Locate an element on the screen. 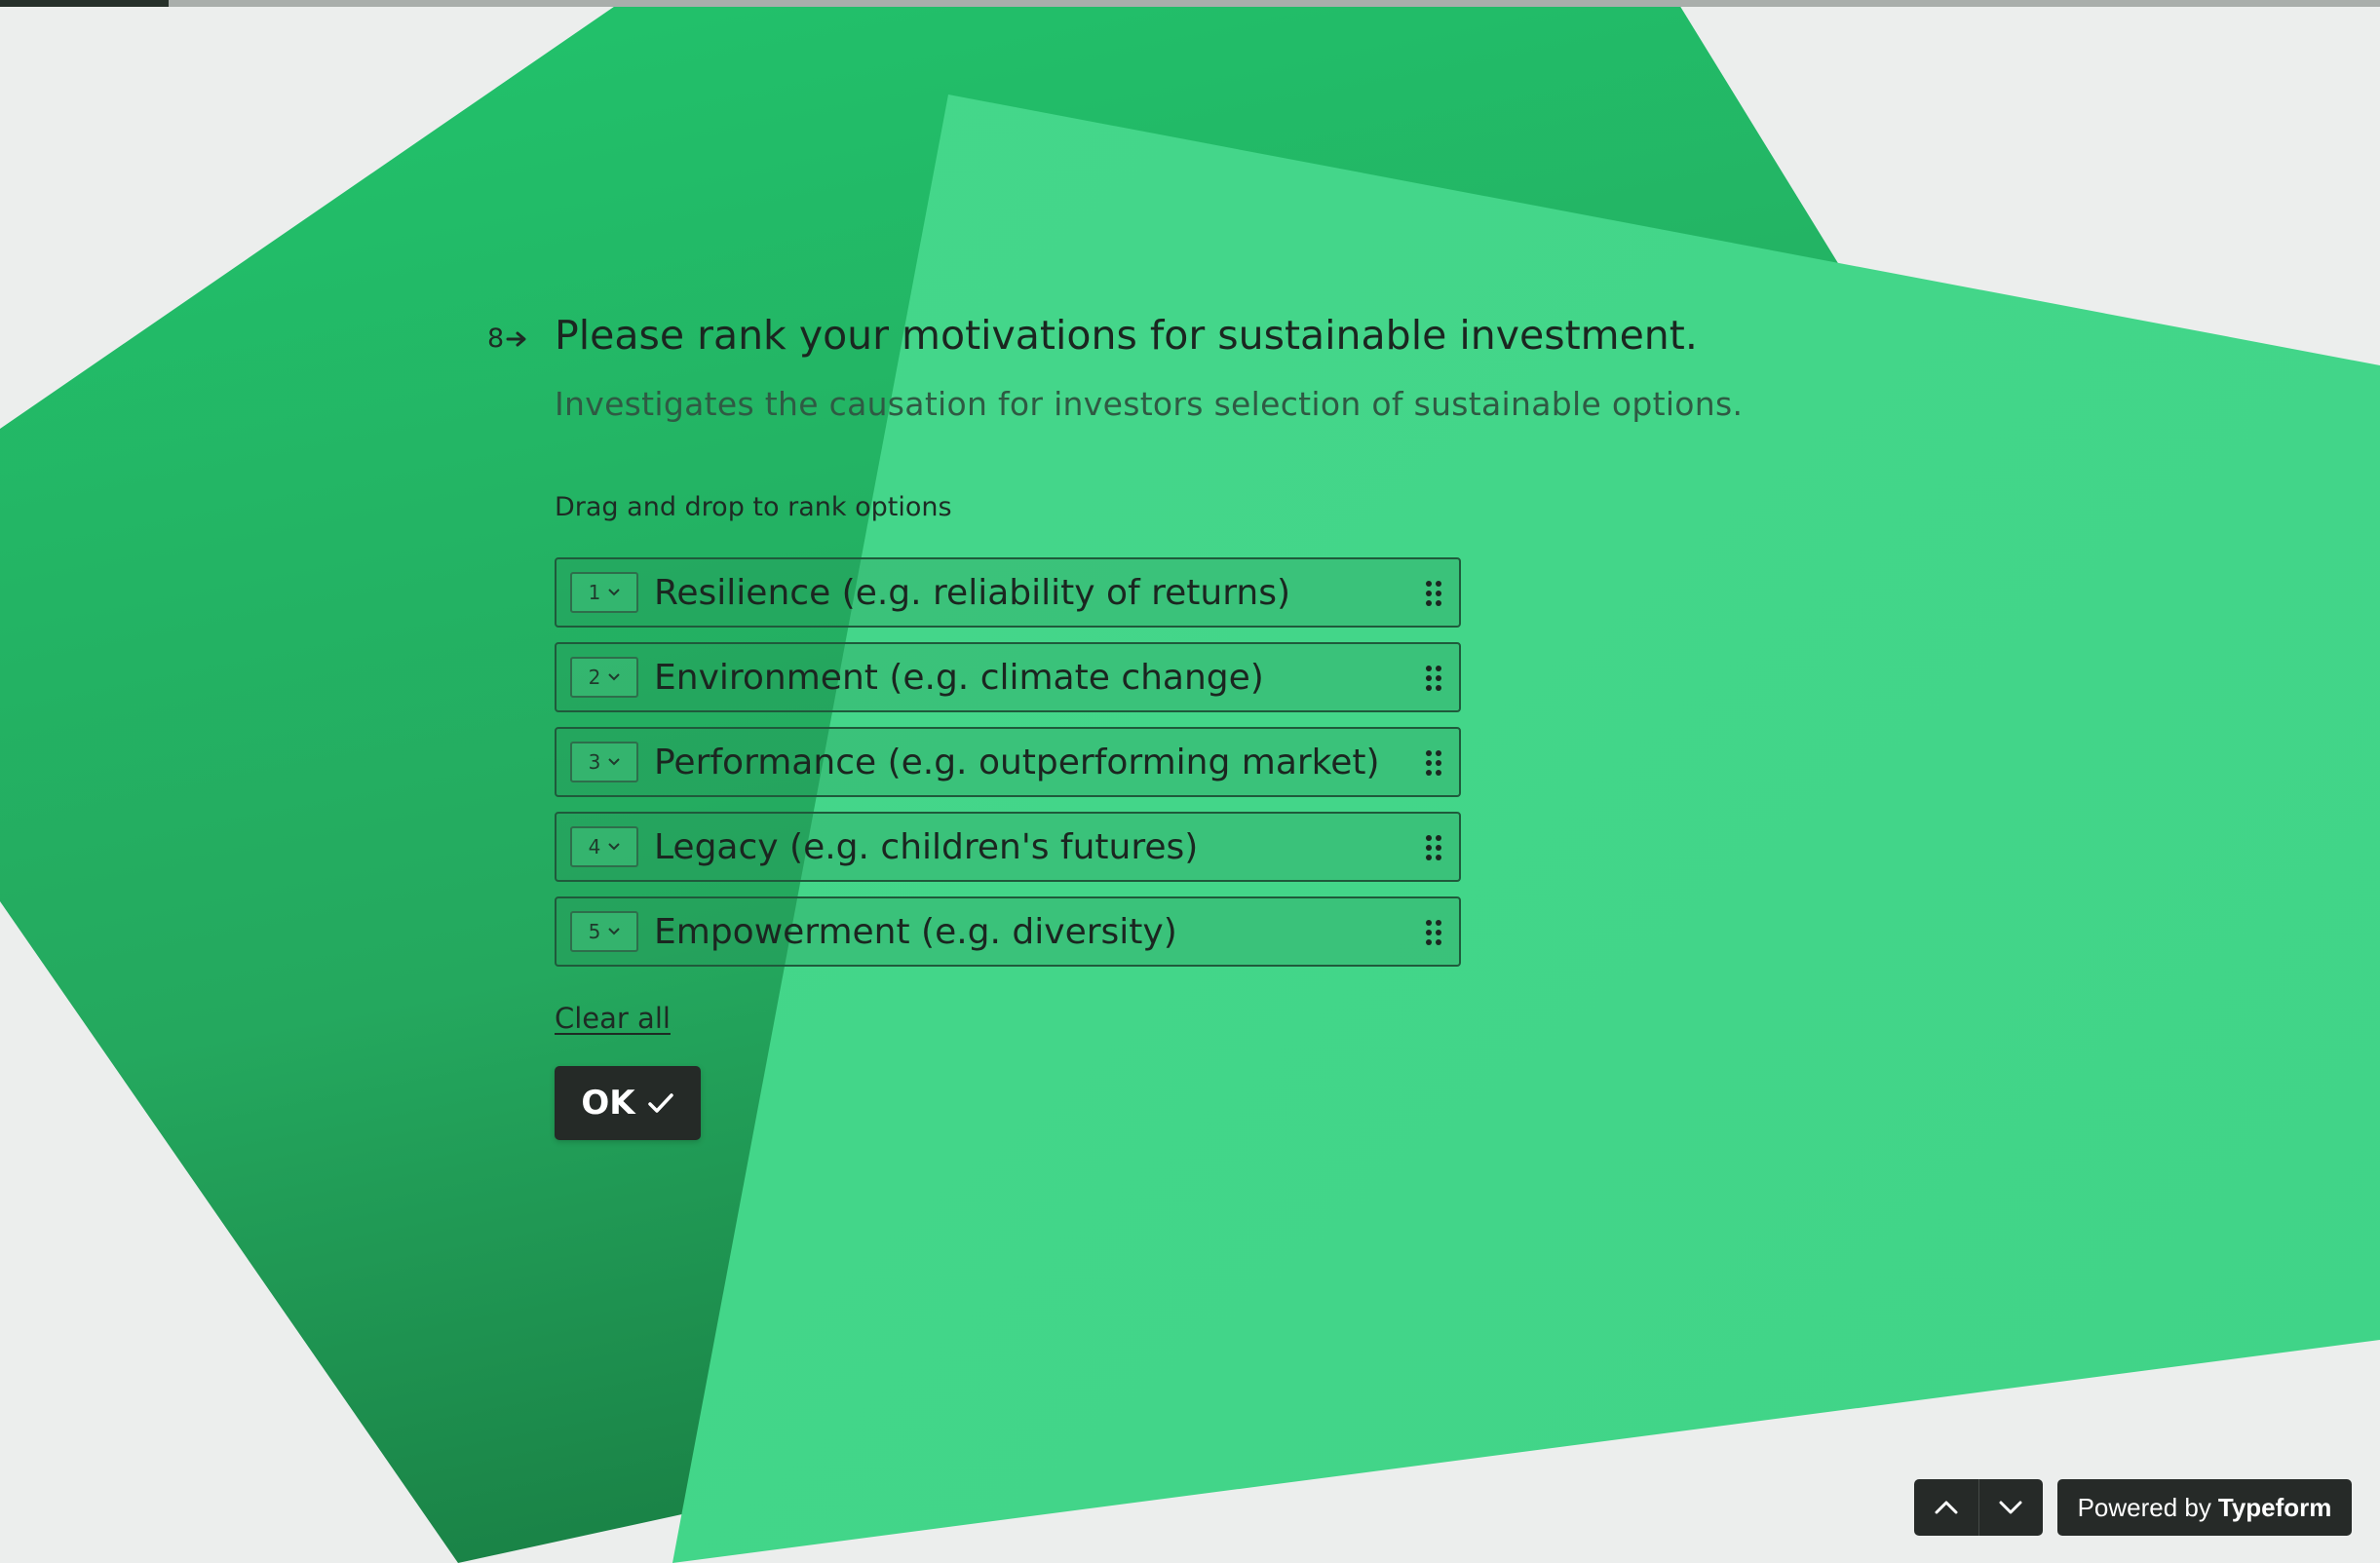 The image size is (2380, 1563). rank-select: 5 is located at coordinates (604, 931).